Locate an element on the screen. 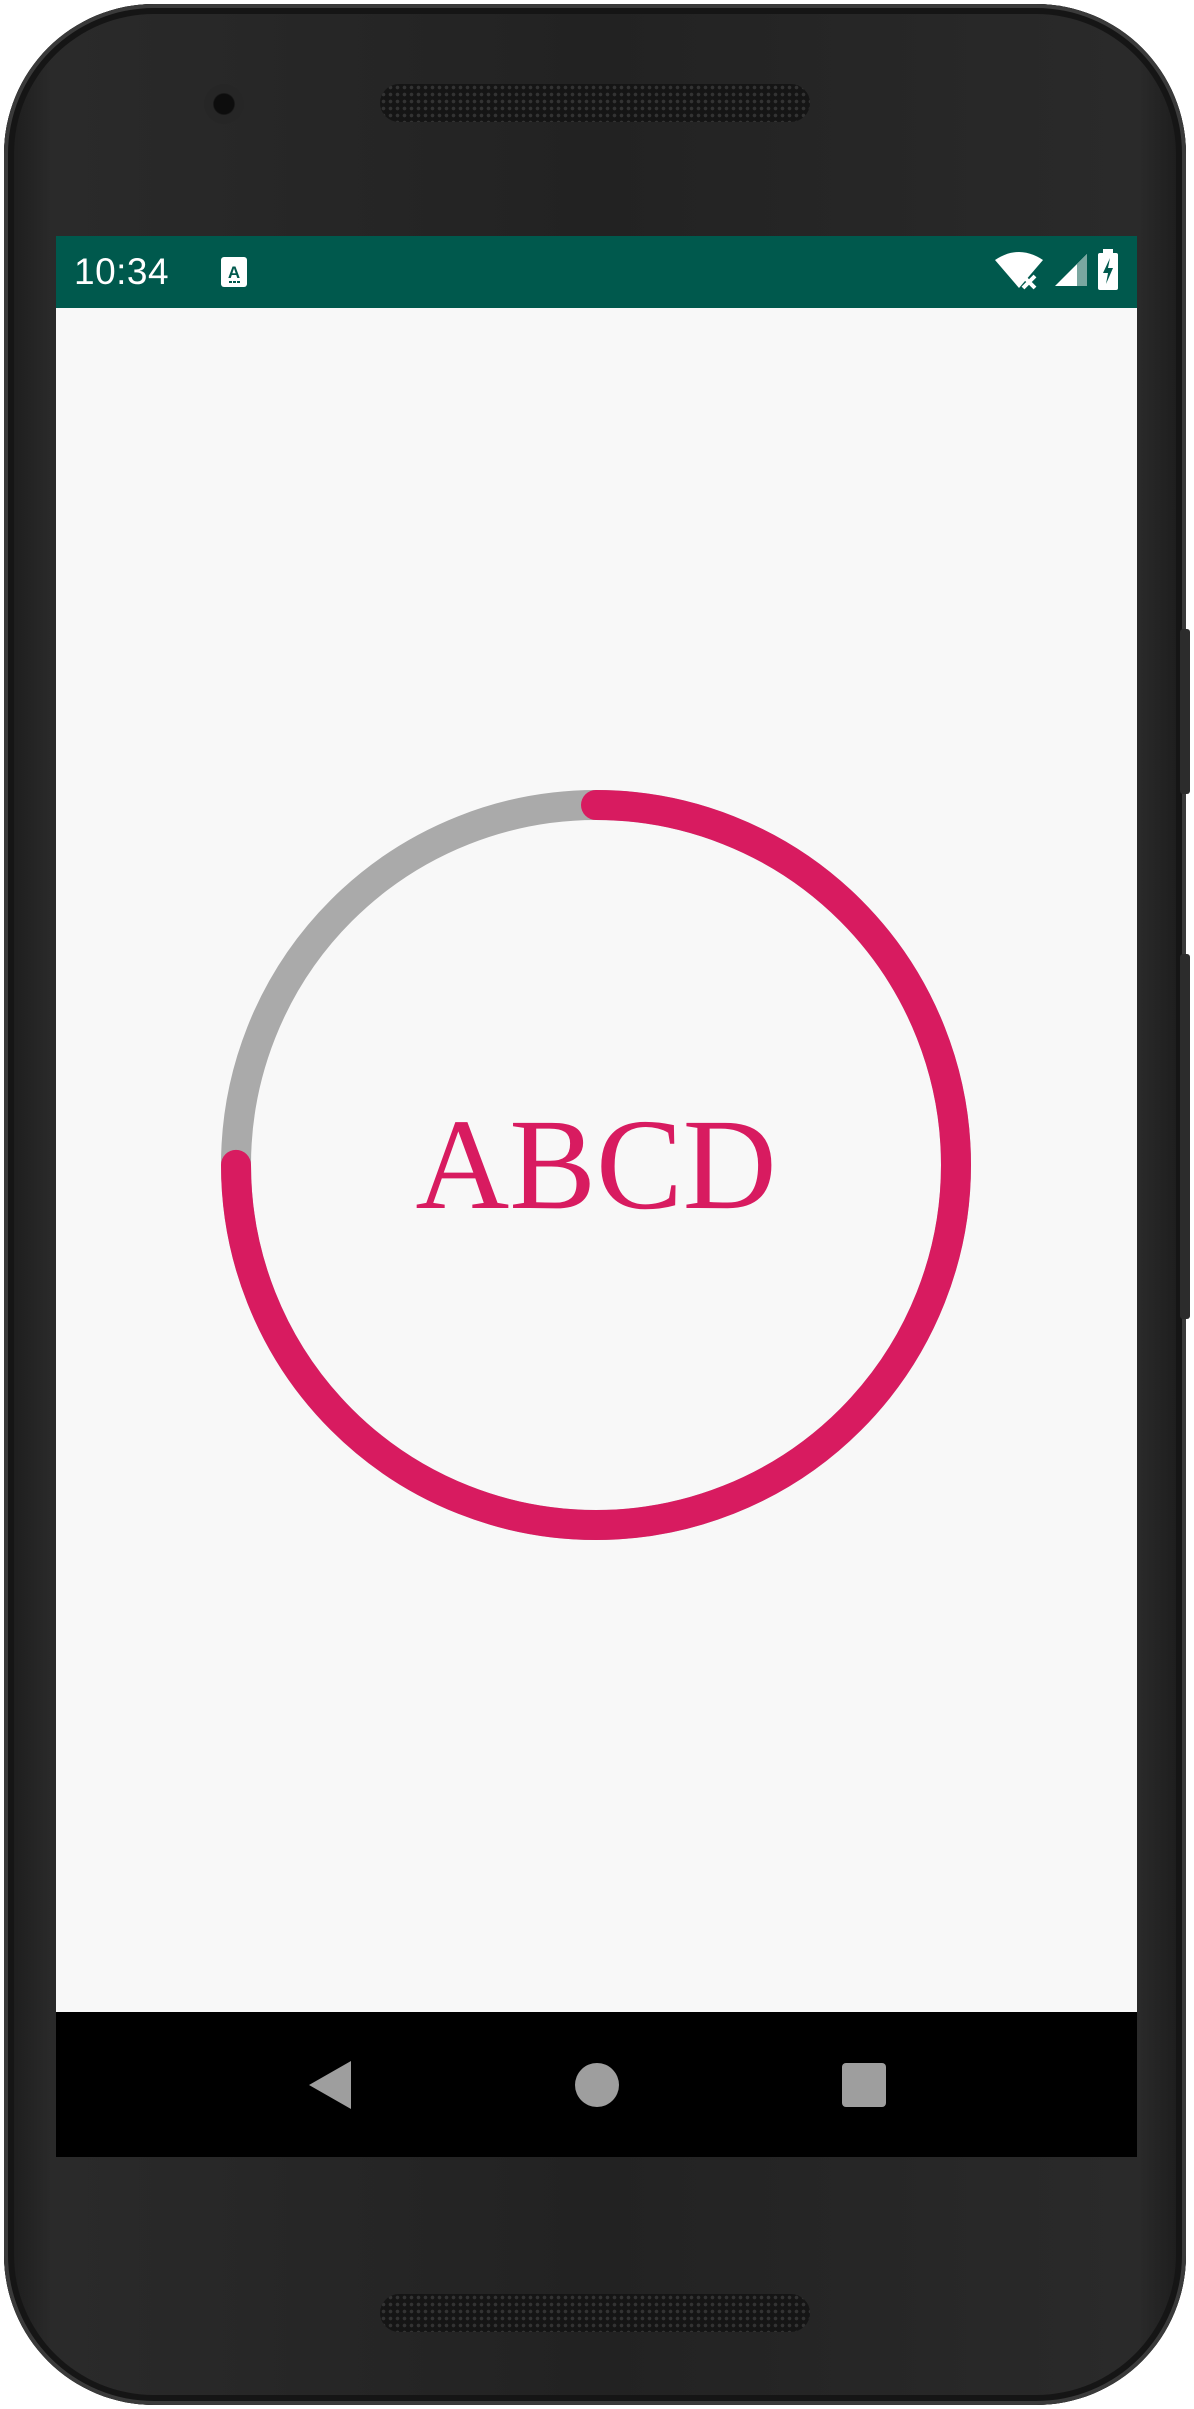  status-bar: 10:34 A is located at coordinates (596, 272).